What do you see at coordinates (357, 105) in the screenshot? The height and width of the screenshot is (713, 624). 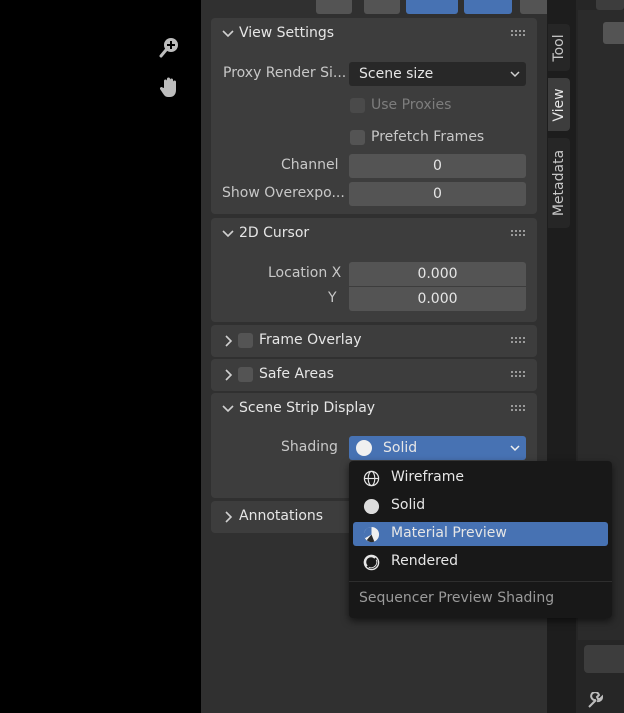 I see `use-proxies-checkbox` at bounding box center [357, 105].